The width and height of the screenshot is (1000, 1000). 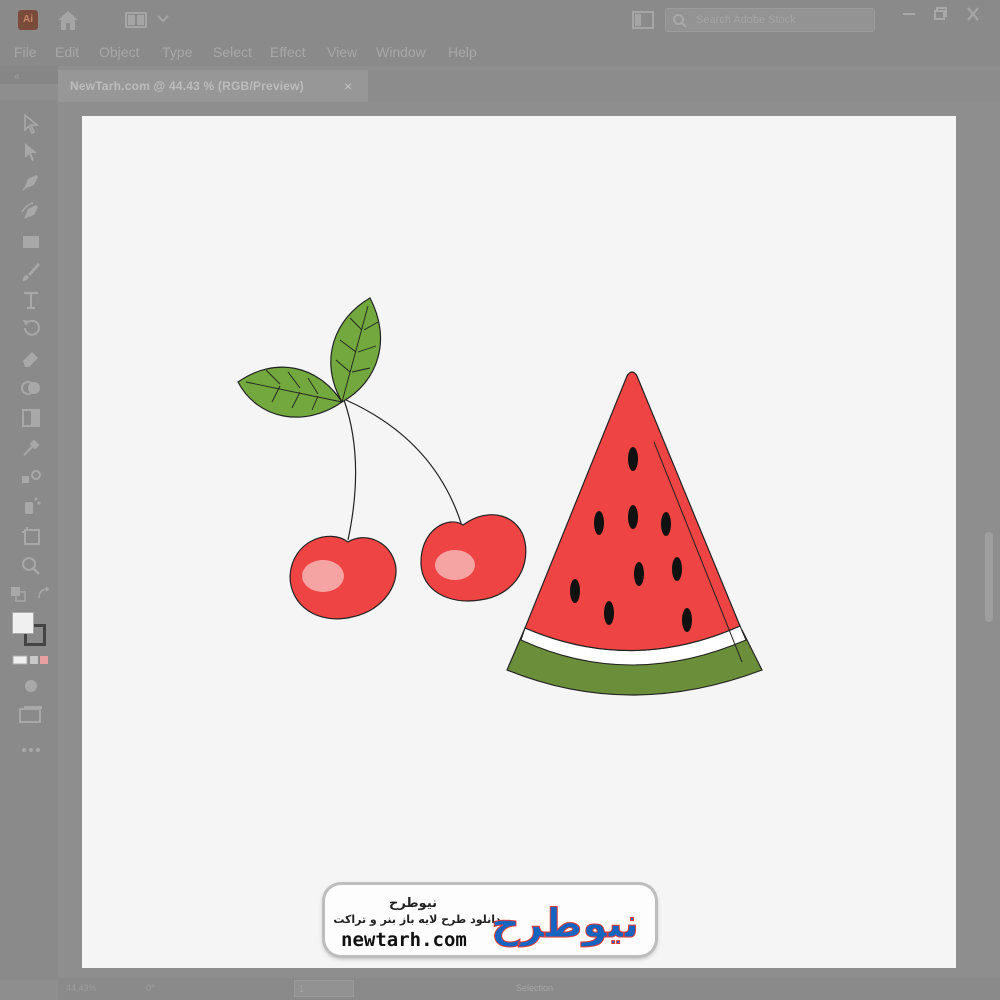 I want to click on status-mode: Selection, so click(x=534, y=988).